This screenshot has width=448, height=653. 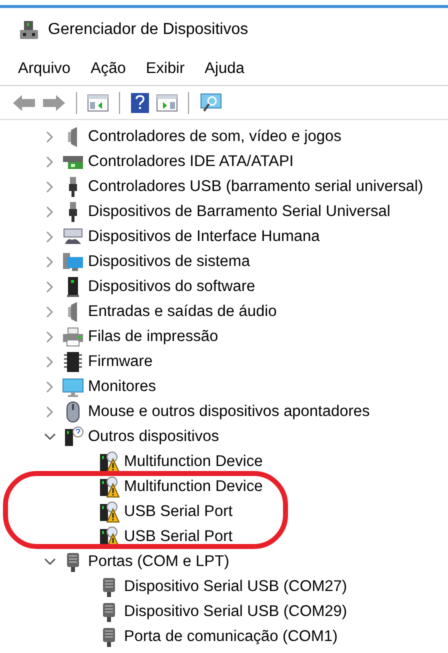 I want to click on tree-item: Porta de comunicação (COM1), so click(x=231, y=636).